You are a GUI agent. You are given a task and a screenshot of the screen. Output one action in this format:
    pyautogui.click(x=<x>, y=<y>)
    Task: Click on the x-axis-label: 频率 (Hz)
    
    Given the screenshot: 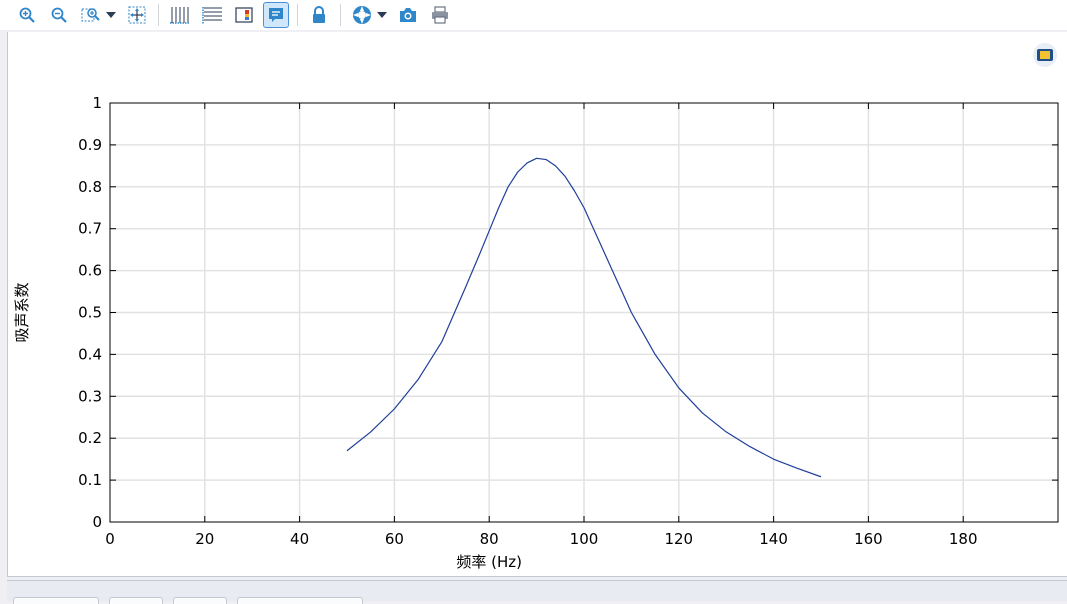 What is the action you would take?
    pyautogui.click(x=489, y=562)
    